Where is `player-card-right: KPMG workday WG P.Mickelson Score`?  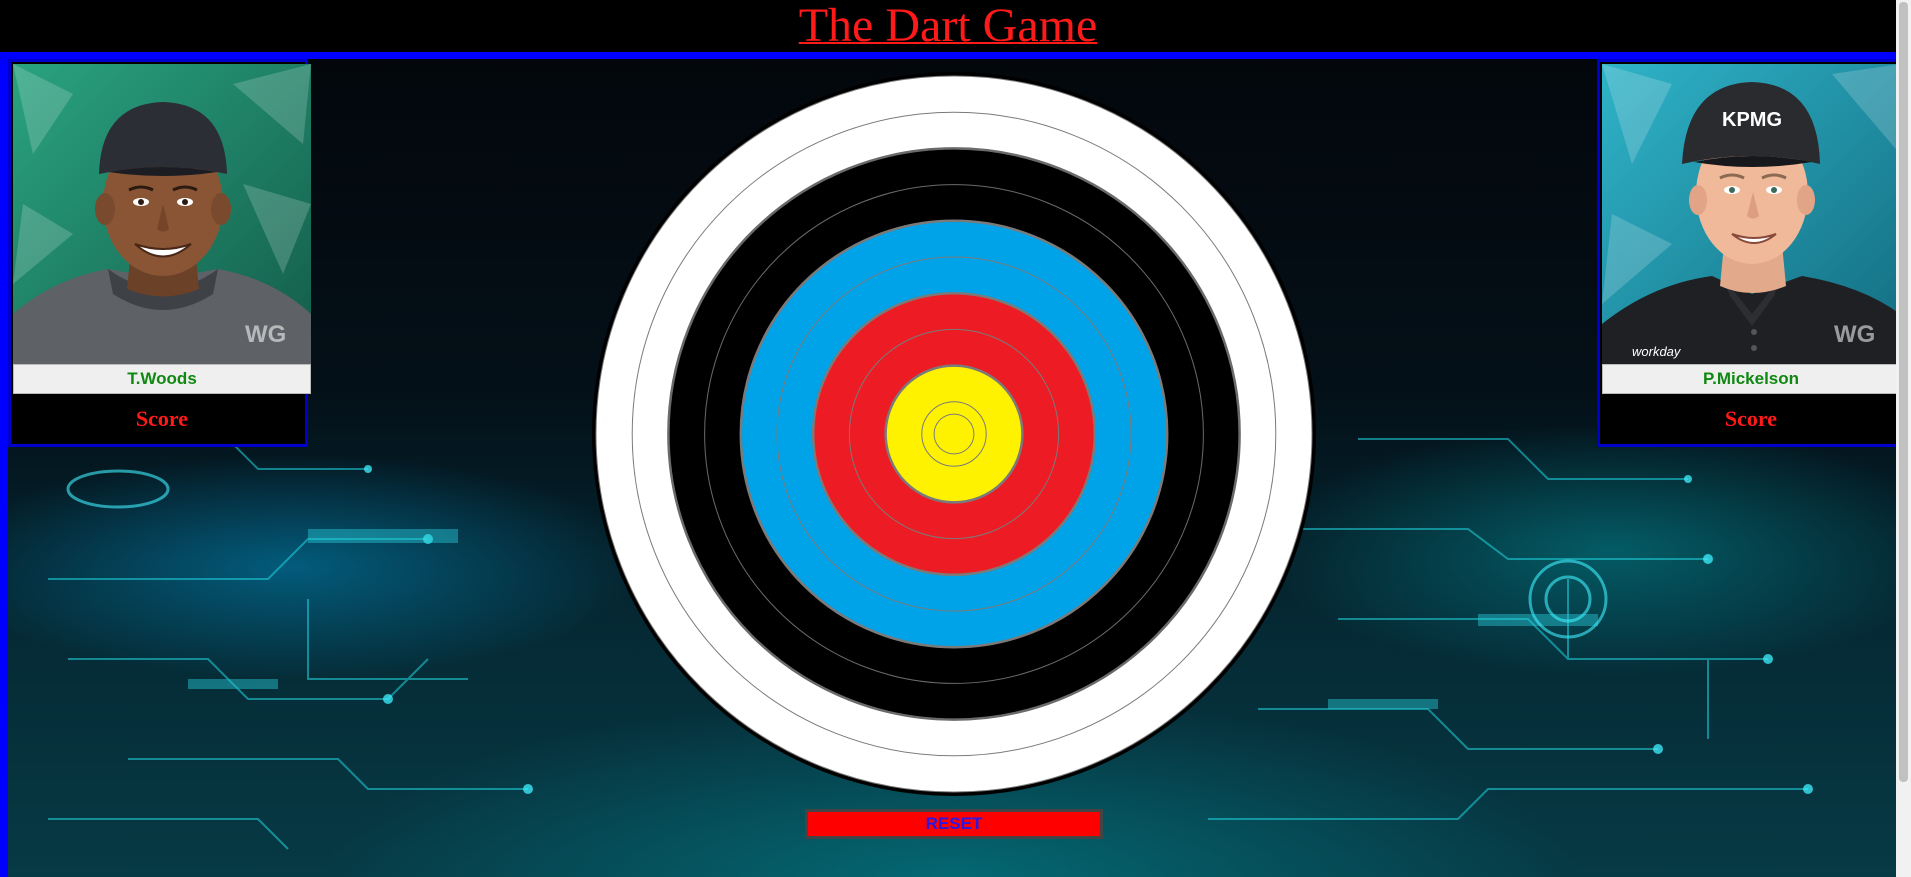
player-card-right: KPMG workday WG P.Mickelson Score is located at coordinates (1748, 253).